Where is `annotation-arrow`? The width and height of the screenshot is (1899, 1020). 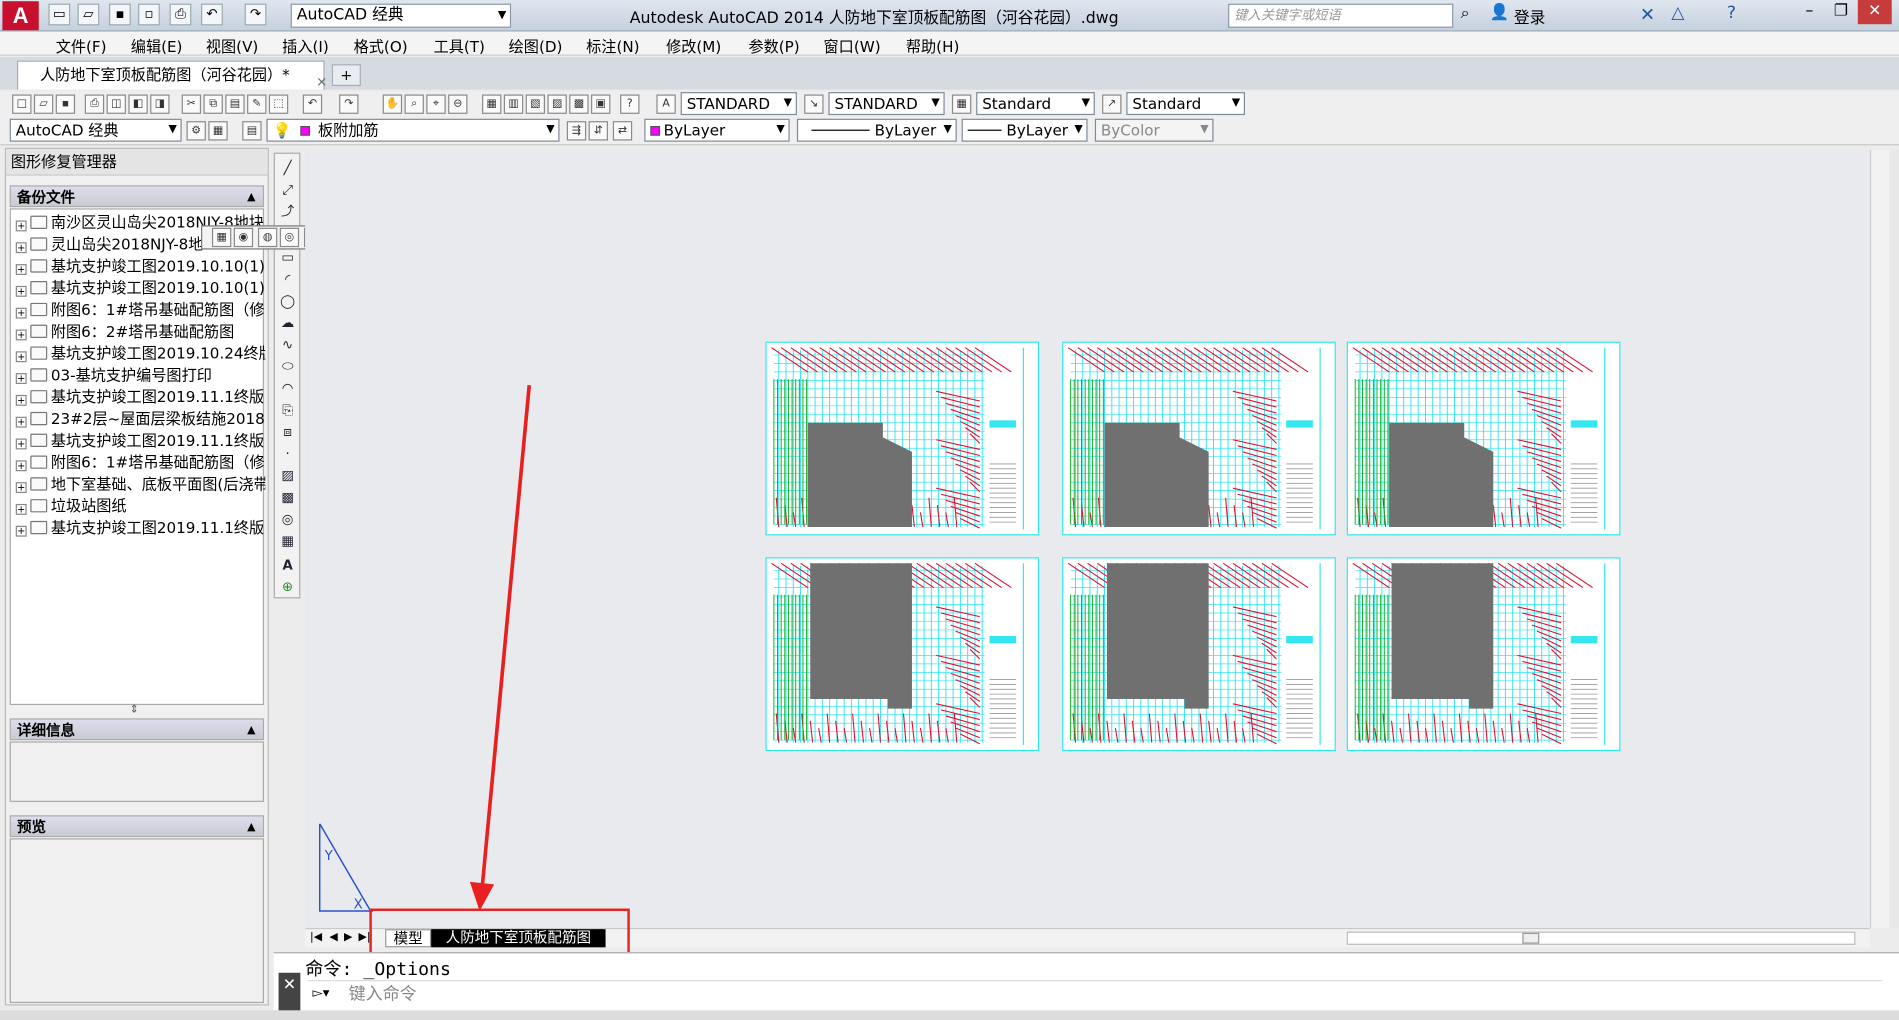
annotation-arrow is located at coordinates (500, 648).